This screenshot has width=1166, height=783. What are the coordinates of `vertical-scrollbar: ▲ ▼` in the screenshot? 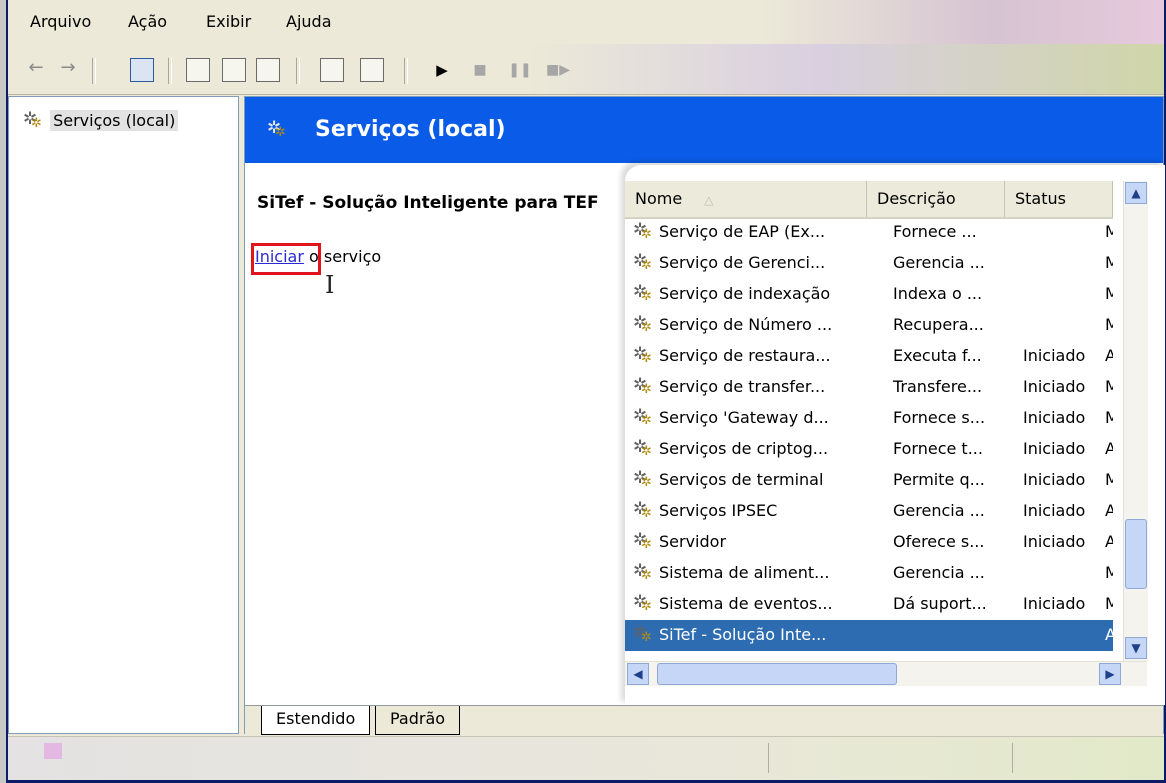 It's located at (1135, 421).